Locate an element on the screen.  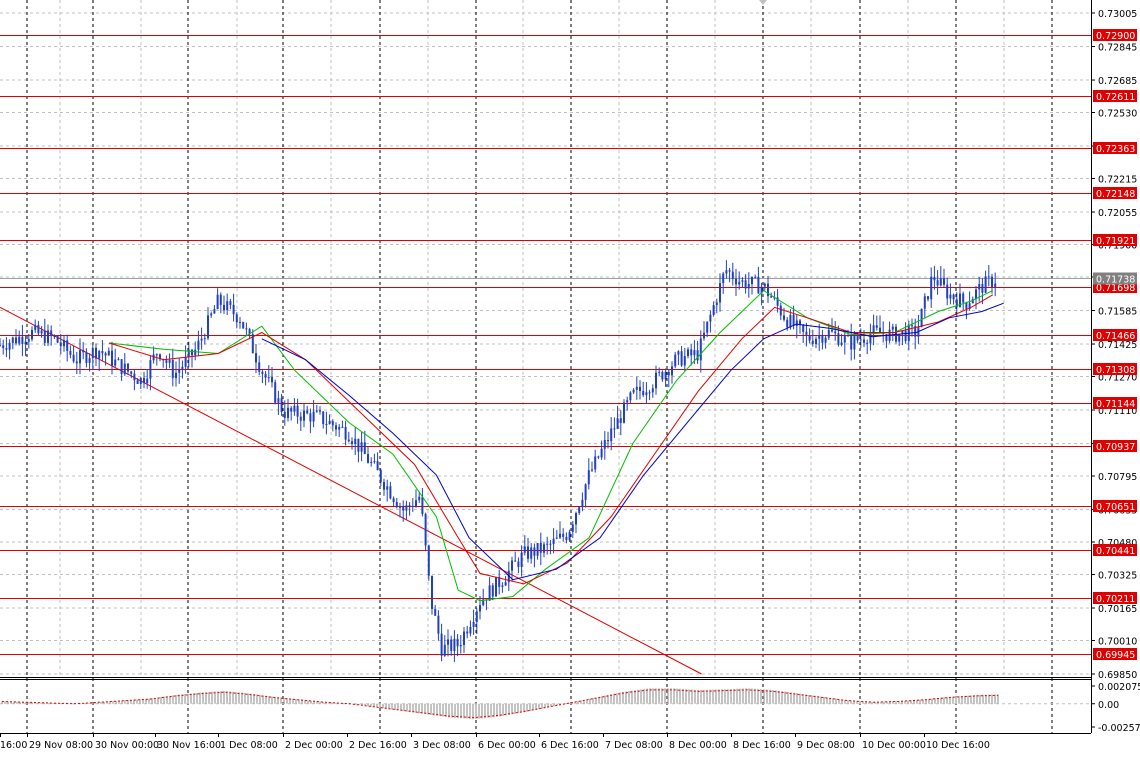
price-tick-label: 0.70165 is located at coordinates (1117, 609).